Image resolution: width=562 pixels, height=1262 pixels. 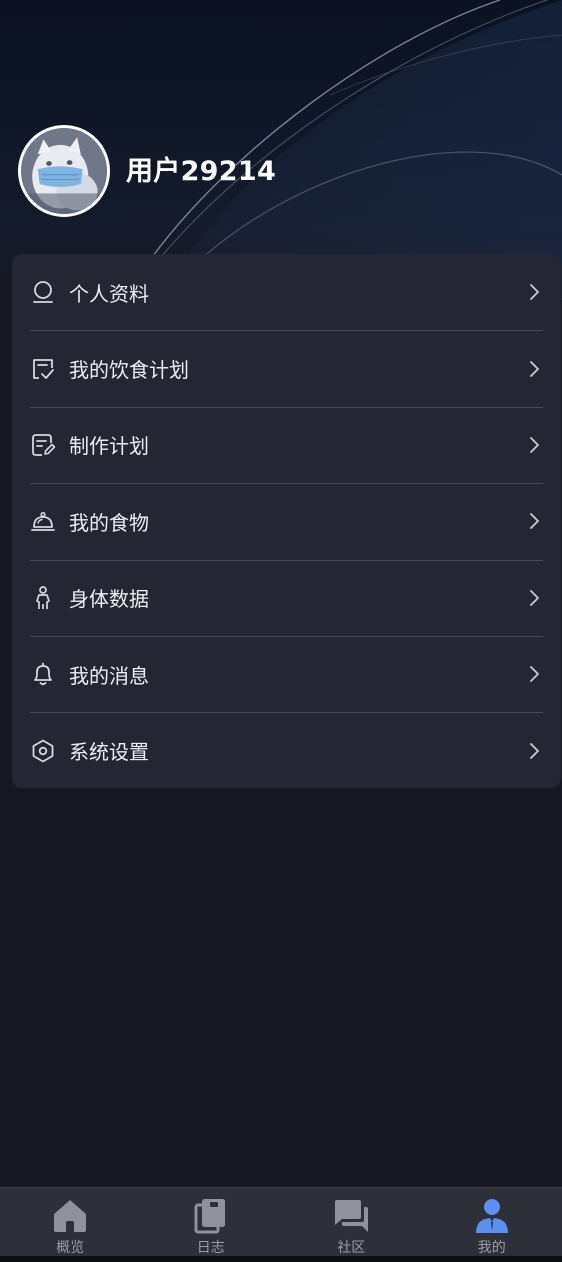 I want to click on tab-label: 概览, so click(x=70, y=1248).